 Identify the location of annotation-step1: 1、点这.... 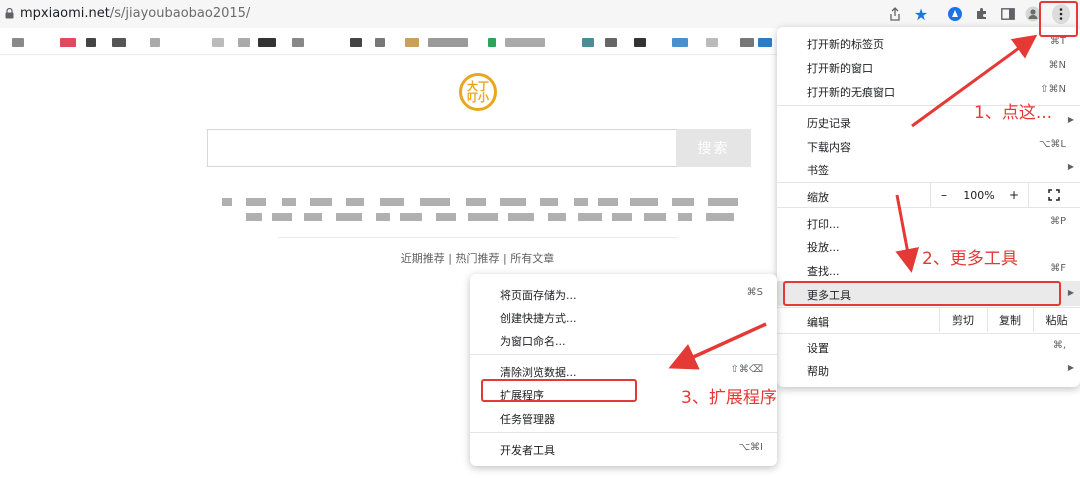
(1013, 113).